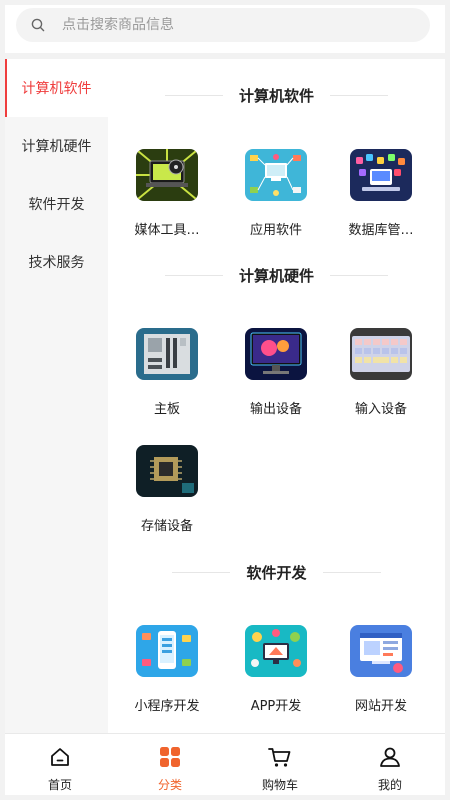  I want to click on cart-icon, so click(280, 757).